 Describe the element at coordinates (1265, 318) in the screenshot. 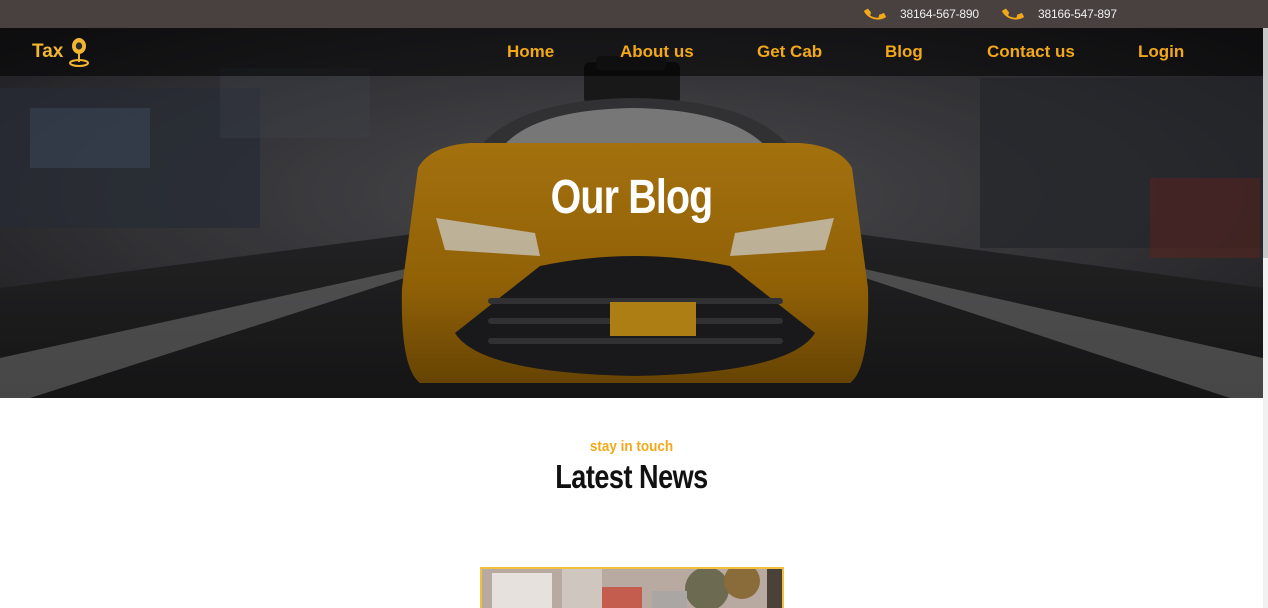

I see `page-scrollbar` at that location.